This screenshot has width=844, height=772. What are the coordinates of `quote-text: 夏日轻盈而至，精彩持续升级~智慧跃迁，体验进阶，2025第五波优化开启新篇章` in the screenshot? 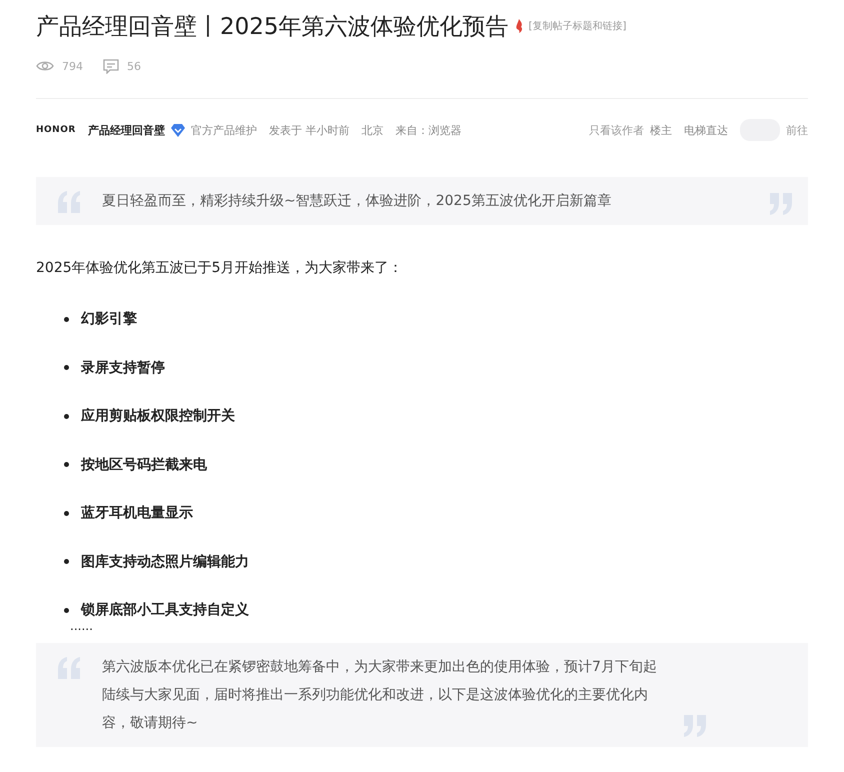 It's located at (357, 201).